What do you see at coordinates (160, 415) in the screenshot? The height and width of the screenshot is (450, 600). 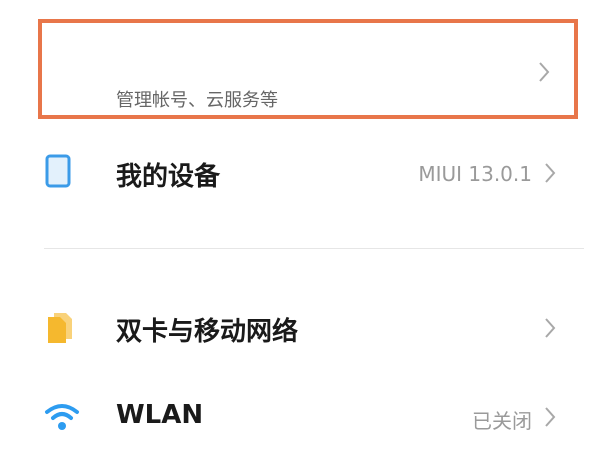 I see `wlan-label: WLAN` at bounding box center [160, 415].